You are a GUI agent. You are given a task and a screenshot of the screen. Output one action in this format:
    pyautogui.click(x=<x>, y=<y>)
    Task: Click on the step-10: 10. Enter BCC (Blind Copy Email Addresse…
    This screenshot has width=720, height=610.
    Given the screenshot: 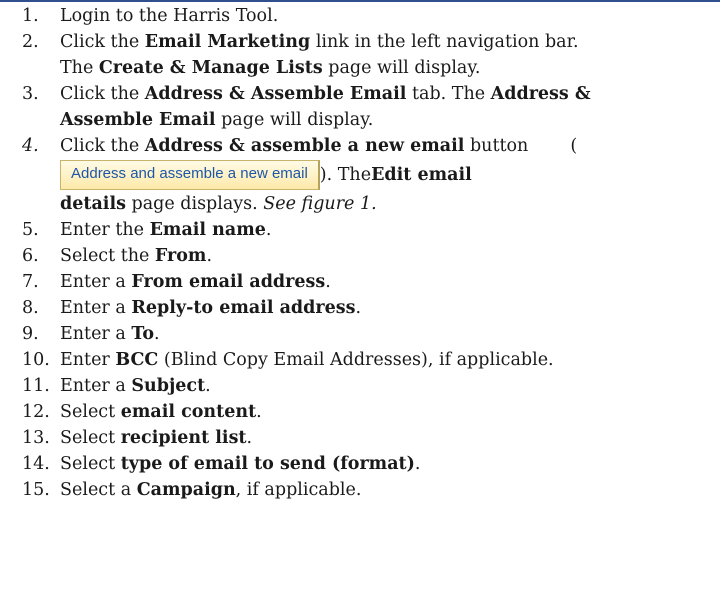 What is the action you would take?
    pyautogui.click(x=360, y=360)
    